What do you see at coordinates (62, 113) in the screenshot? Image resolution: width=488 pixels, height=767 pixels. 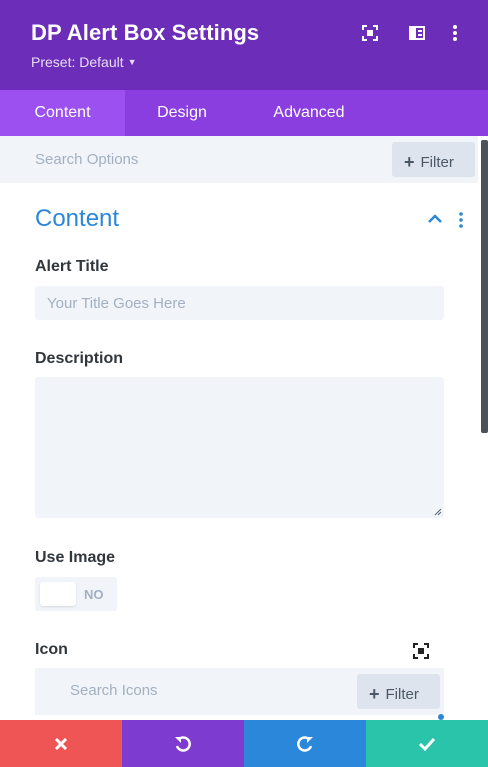 I see `tab-content: Content` at bounding box center [62, 113].